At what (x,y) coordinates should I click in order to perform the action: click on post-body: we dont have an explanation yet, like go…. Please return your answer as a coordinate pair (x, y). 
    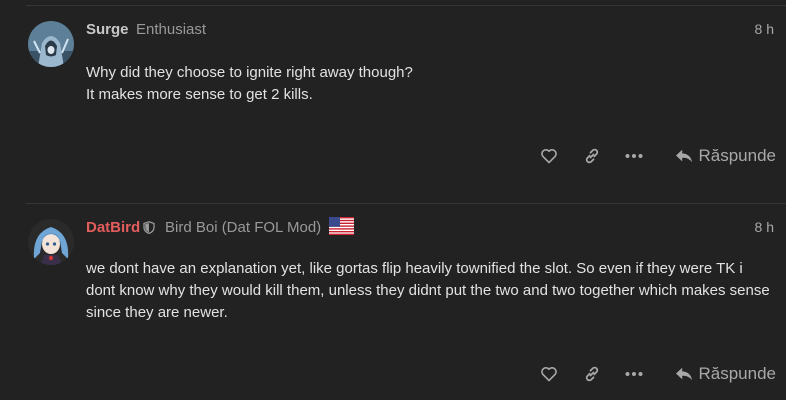
    Looking at the image, I should click on (431, 291).